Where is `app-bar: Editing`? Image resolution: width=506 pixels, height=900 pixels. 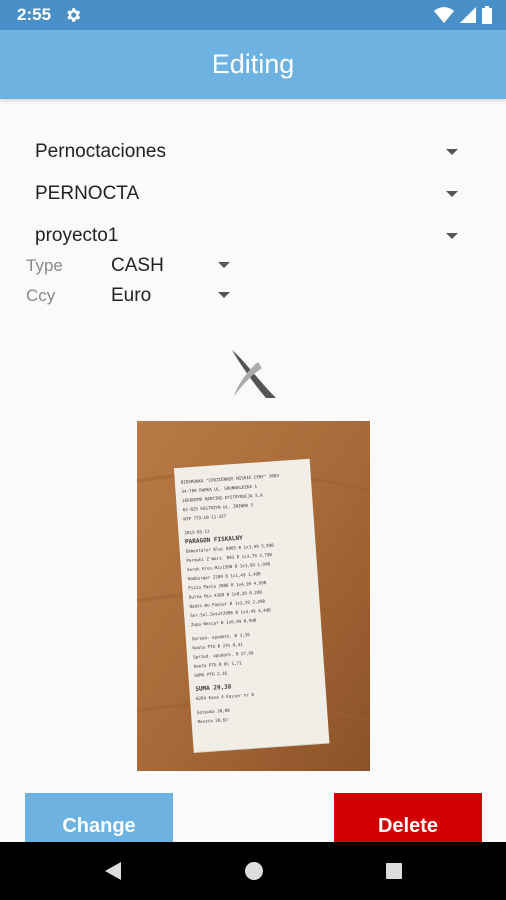
app-bar: Editing is located at coordinates (253, 64).